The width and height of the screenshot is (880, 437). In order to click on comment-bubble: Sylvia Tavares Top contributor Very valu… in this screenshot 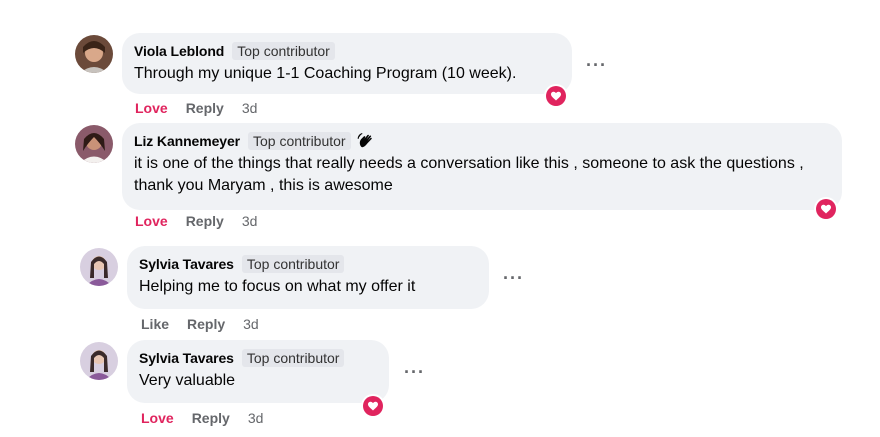, I will do `click(258, 371)`.